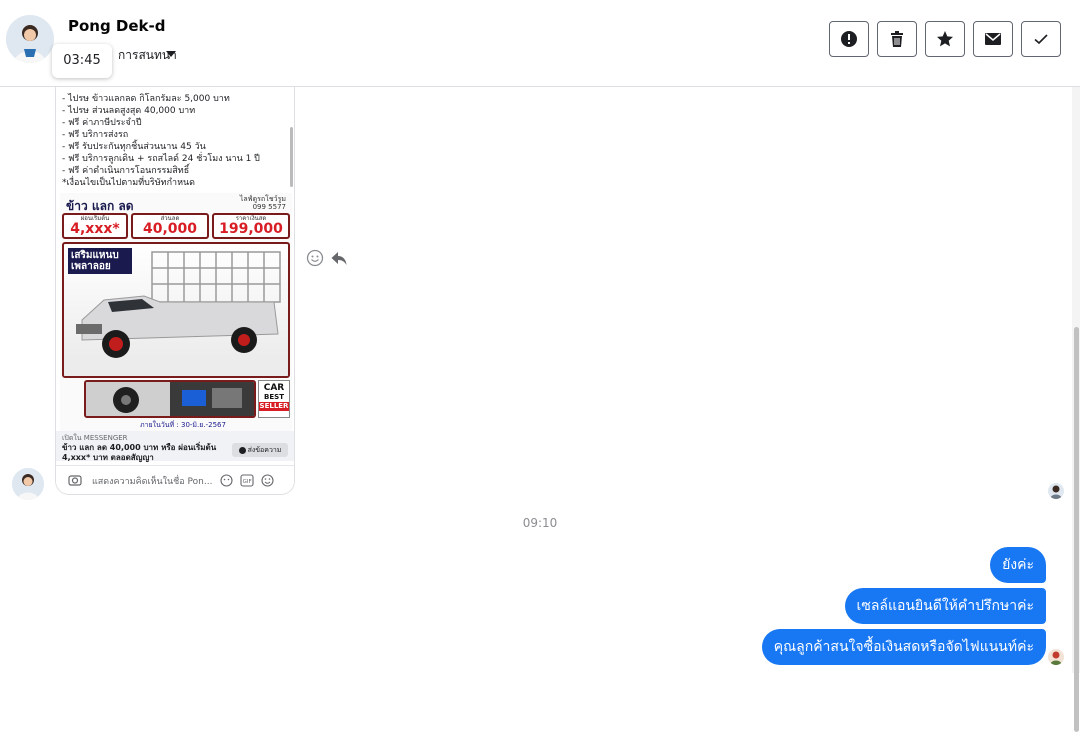 The height and width of the screenshot is (732, 1080). I want to click on done-button, so click(1041, 39).